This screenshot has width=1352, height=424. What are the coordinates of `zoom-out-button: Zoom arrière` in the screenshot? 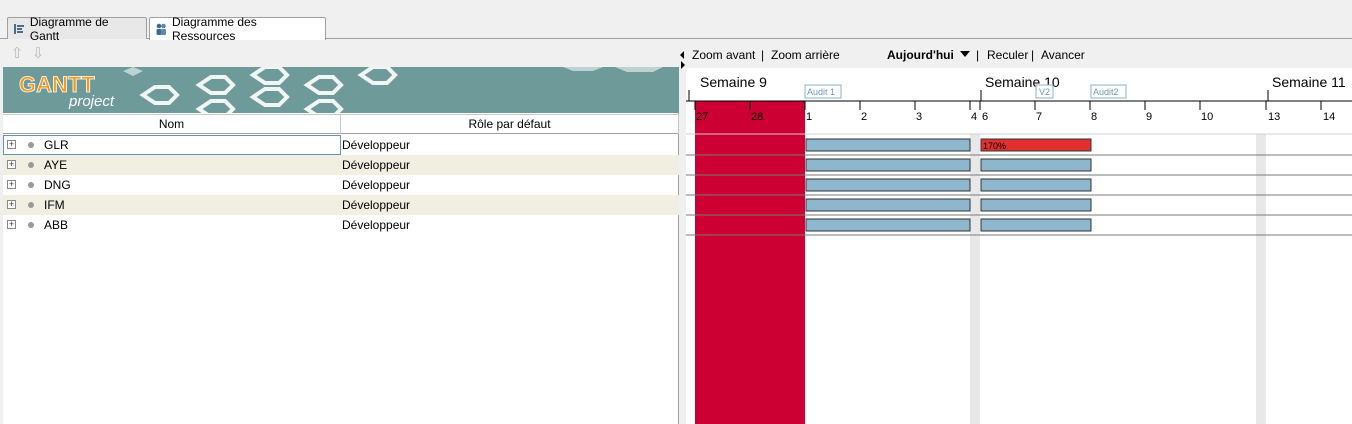 It's located at (805, 55).